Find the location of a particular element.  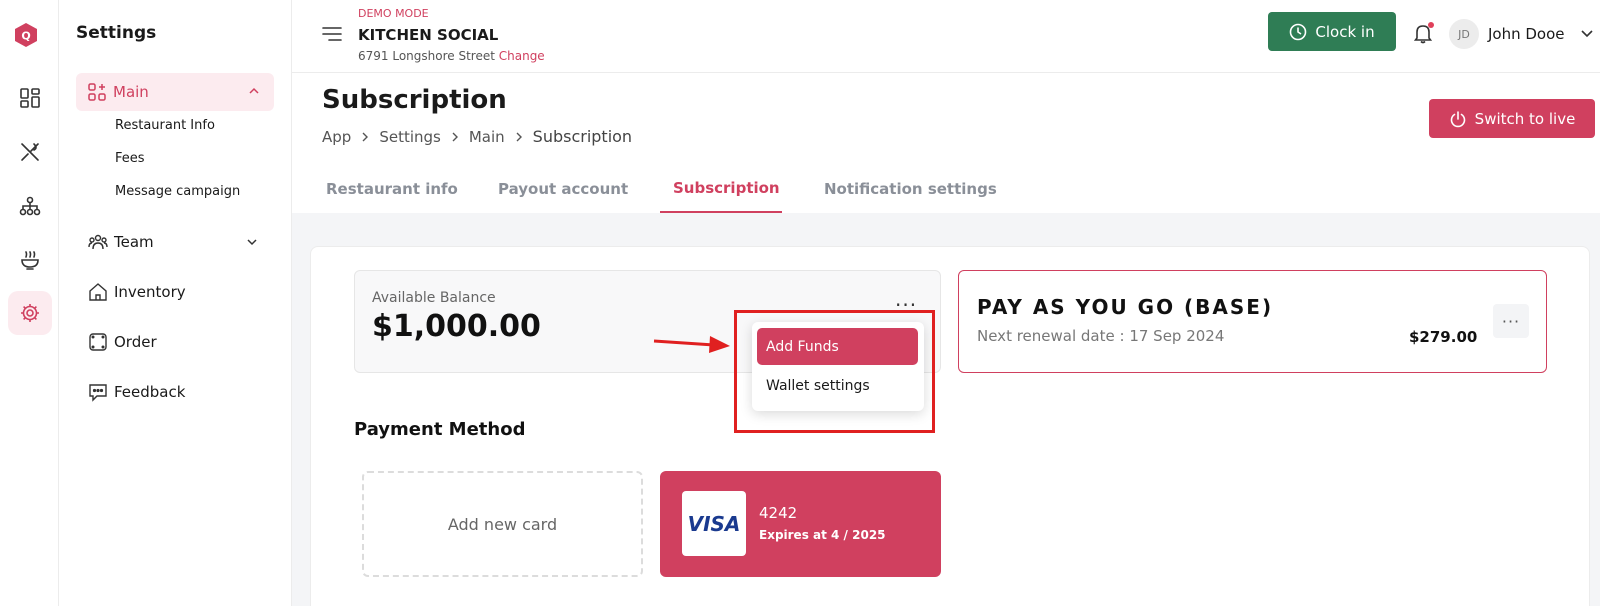

home-icon is located at coordinates (98, 292).